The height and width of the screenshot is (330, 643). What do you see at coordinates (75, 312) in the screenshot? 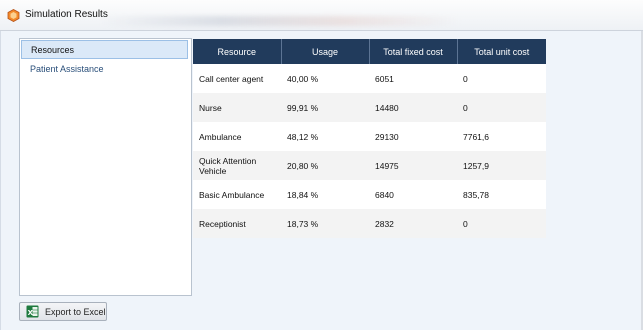
I see `export-button-label: Export to Excel` at bounding box center [75, 312].